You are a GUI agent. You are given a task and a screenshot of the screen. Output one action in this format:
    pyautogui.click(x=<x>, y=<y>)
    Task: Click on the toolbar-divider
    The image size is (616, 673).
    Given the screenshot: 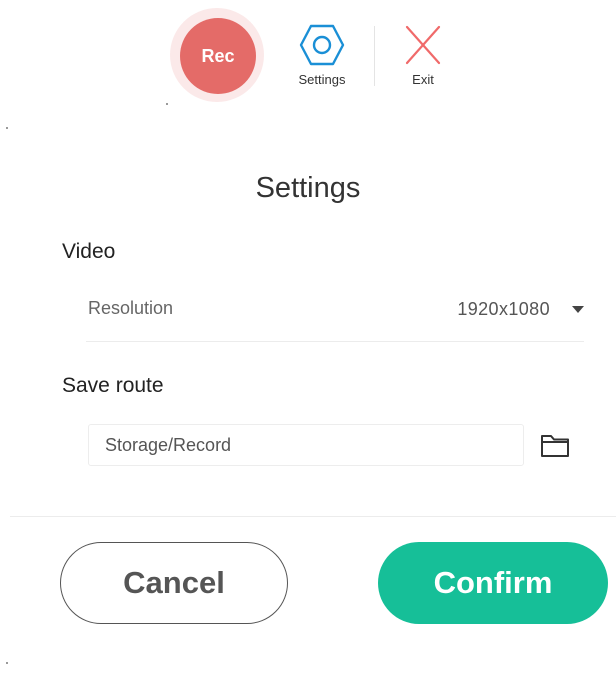 What is the action you would take?
    pyautogui.click(x=374, y=56)
    